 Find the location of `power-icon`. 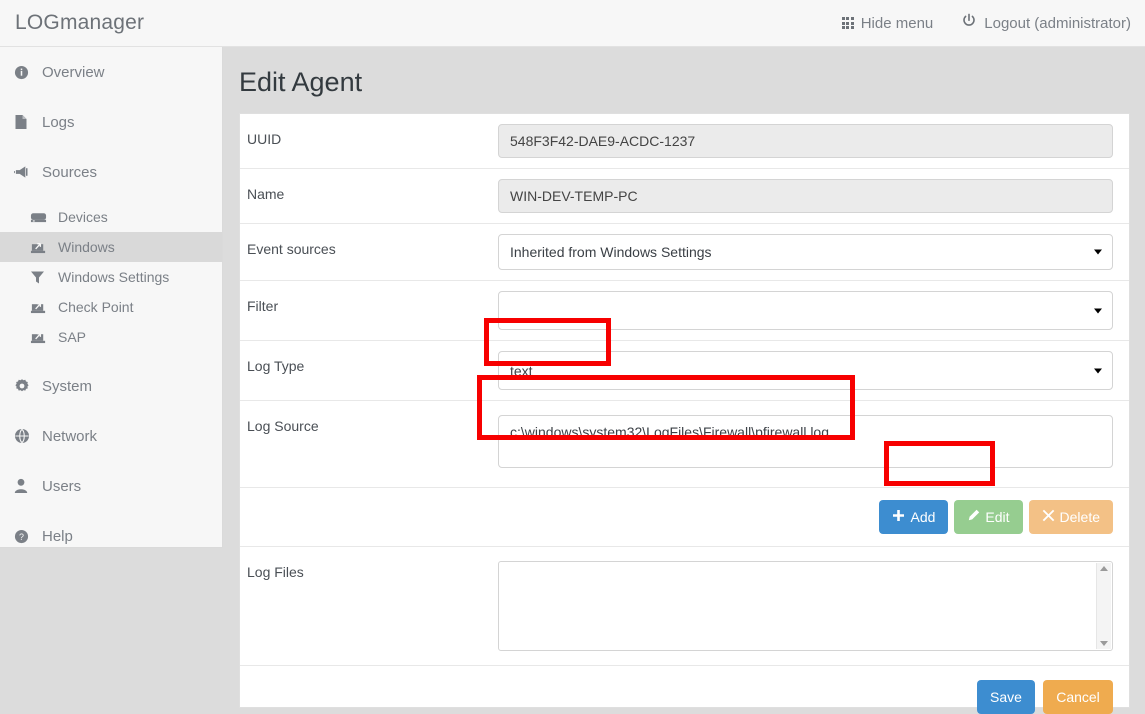

power-icon is located at coordinates (969, 23).